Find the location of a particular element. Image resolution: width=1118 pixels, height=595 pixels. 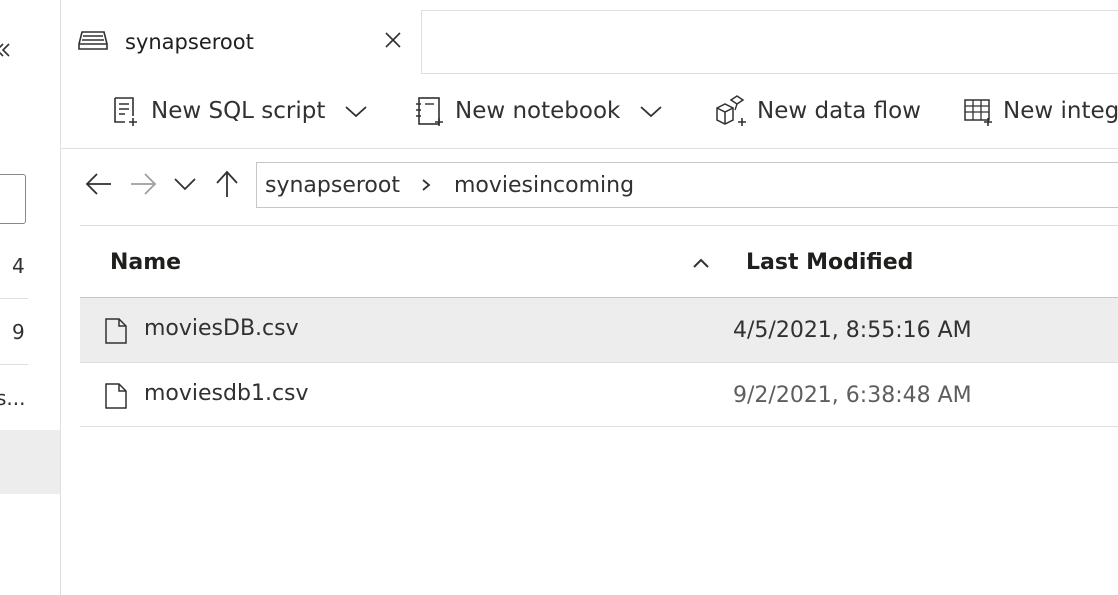

recent-locations-button is located at coordinates (185, 184).